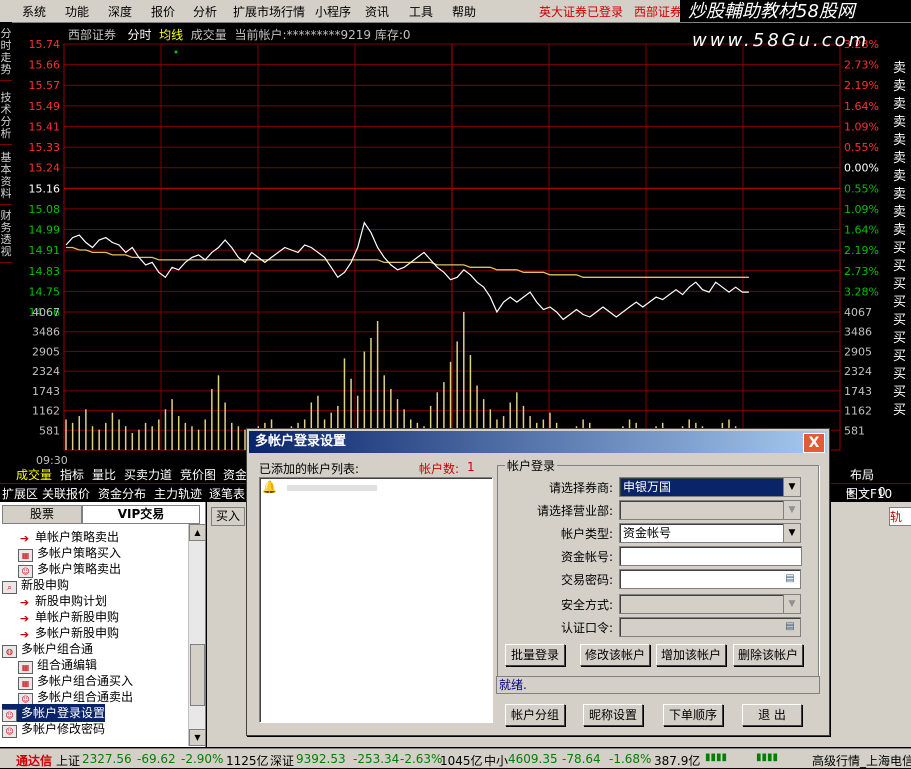 This screenshot has width=911, height=769. Describe the element at coordinates (321, 759) in the screenshot. I see `sz-index-value: 9392.53` at that location.